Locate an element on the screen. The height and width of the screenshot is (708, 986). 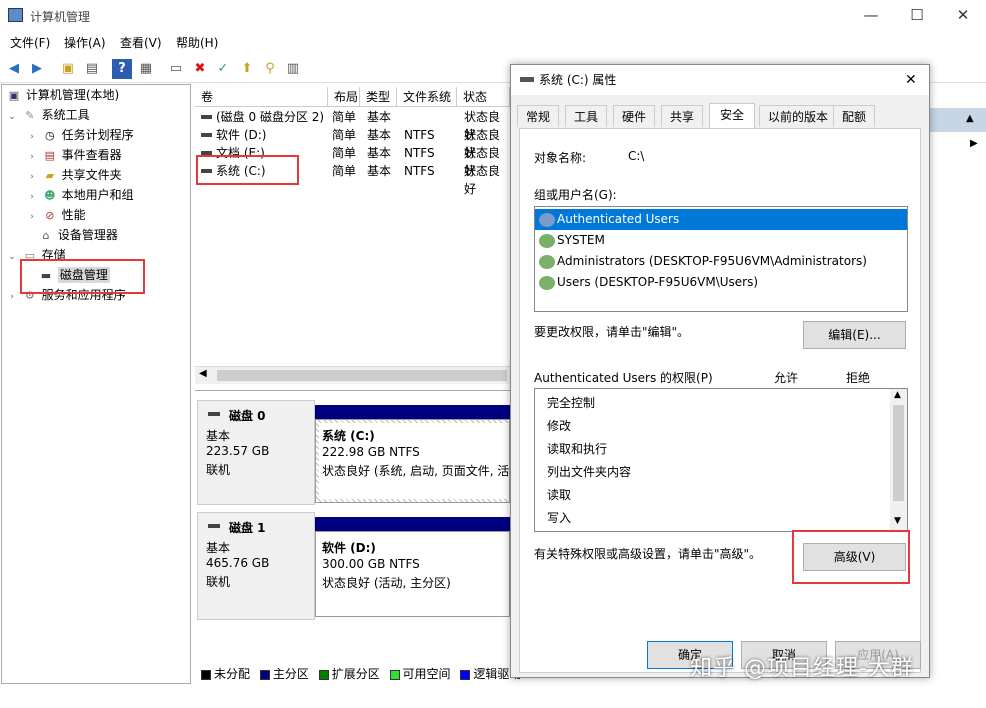
delete-icon: ✖ is located at coordinates (200, 69).